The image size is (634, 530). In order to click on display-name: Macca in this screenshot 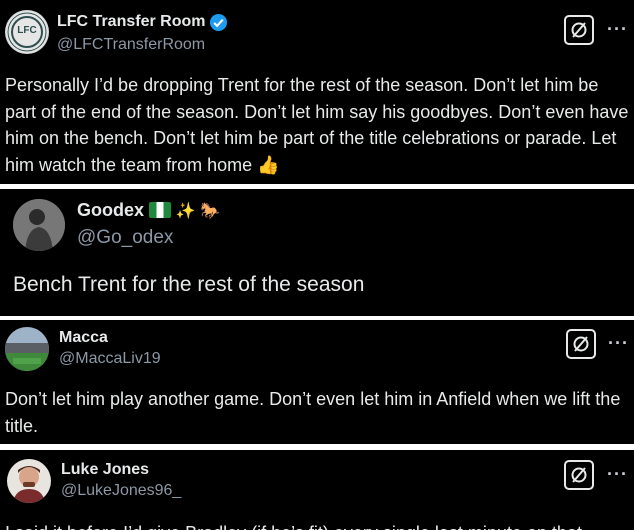, I will do `click(83, 338)`.